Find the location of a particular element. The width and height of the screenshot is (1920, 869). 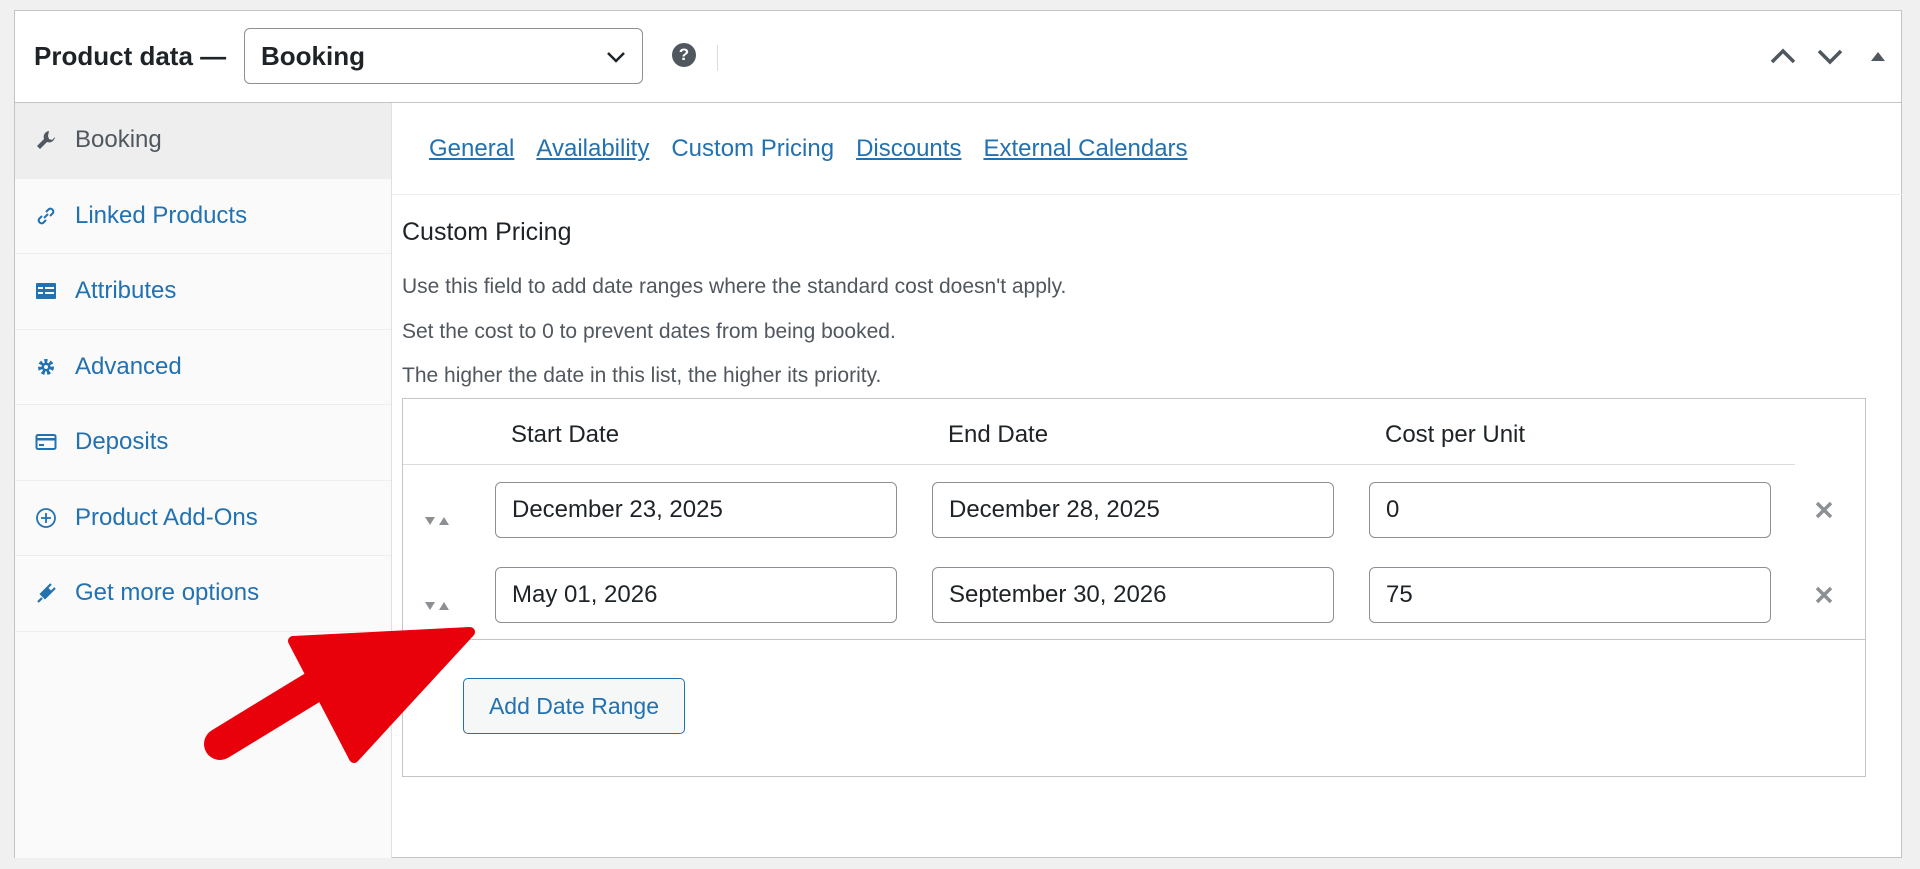

sidebar-item-linked-products: Linked Products is located at coordinates (203, 216).